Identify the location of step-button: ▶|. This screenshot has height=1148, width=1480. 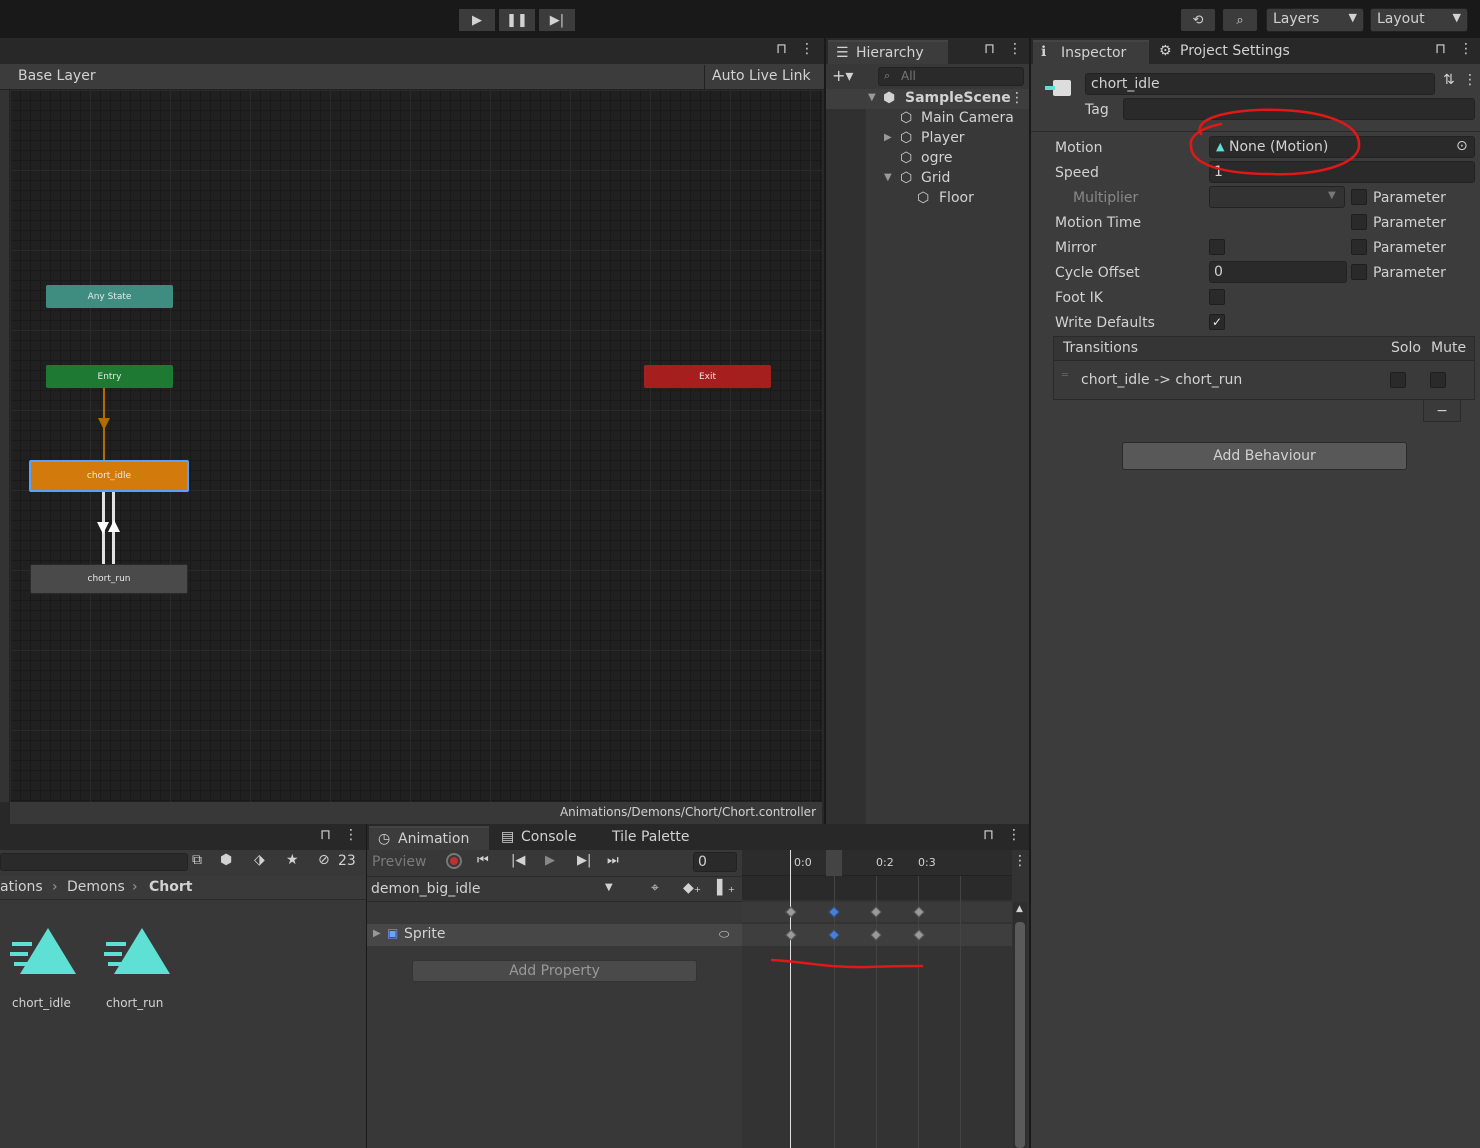
(557, 20).